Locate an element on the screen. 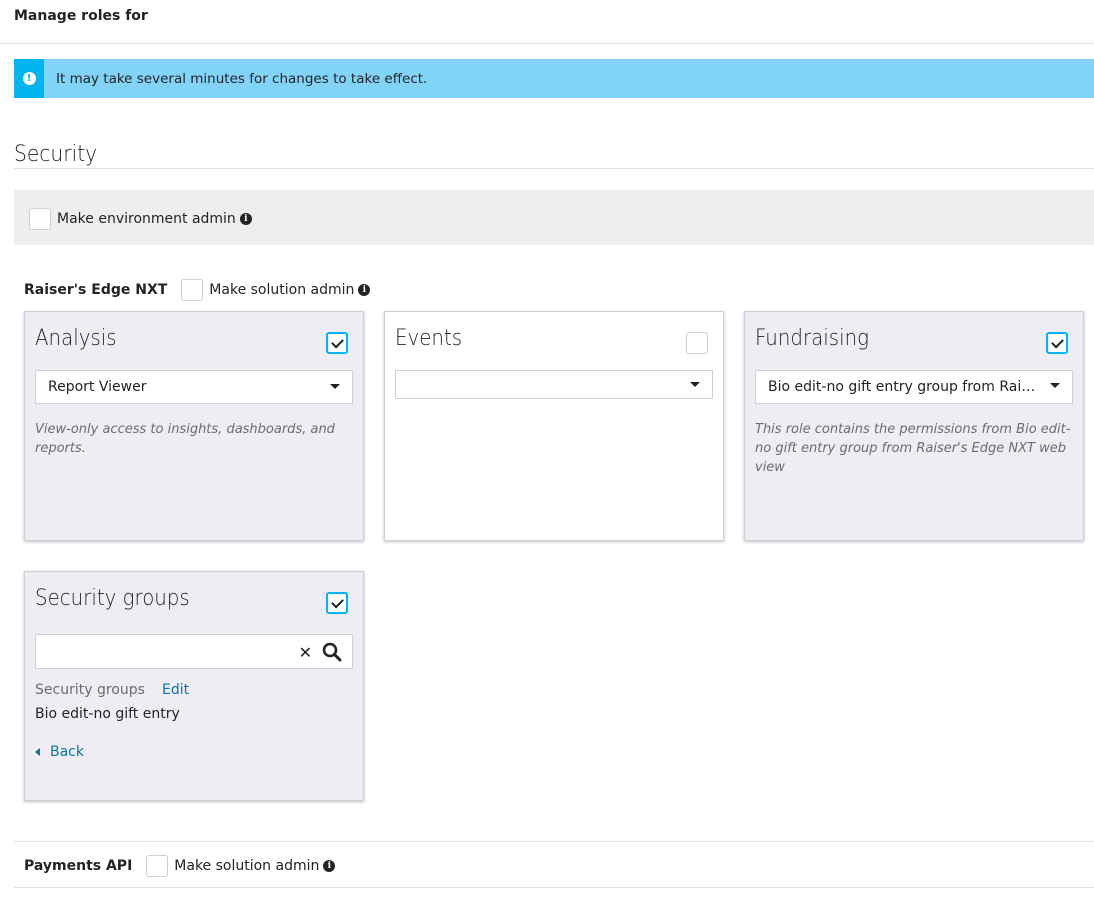  card-title: Security groups is located at coordinates (112, 598).